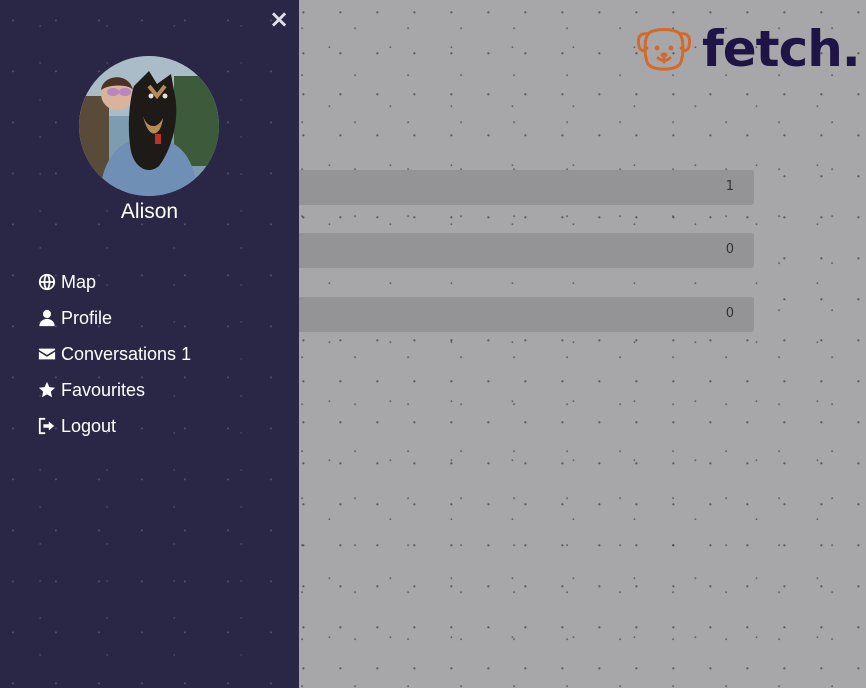 The image size is (866, 688). I want to click on user-photo-icon, so click(149, 126).